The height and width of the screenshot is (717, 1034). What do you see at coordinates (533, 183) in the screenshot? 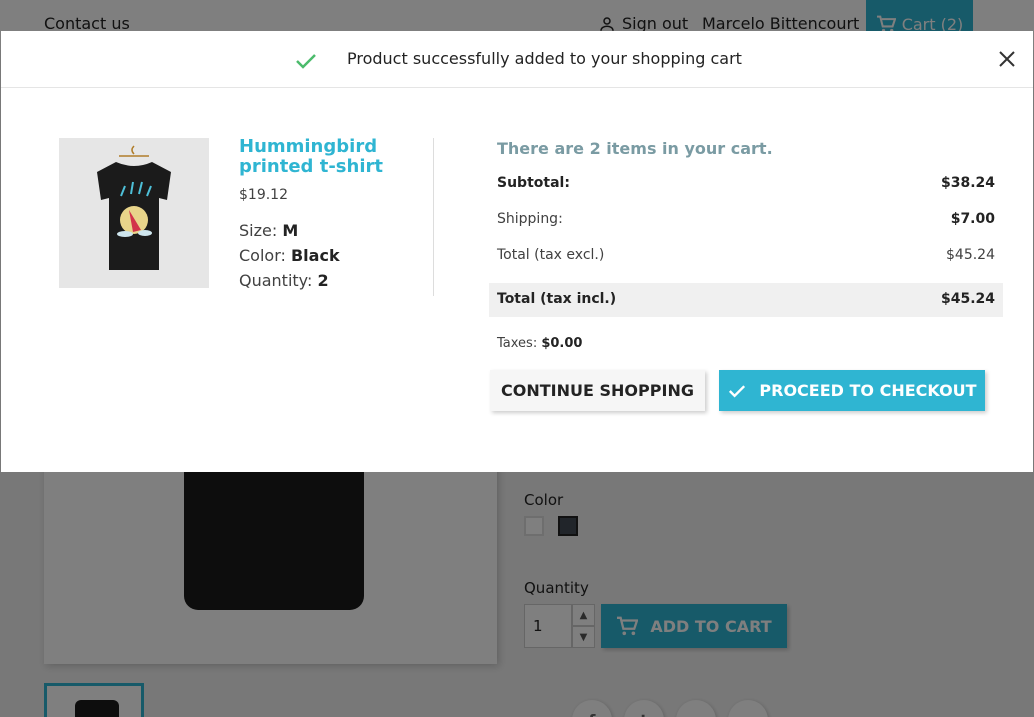
I see `subtotal-label: Subtotal:` at bounding box center [533, 183].